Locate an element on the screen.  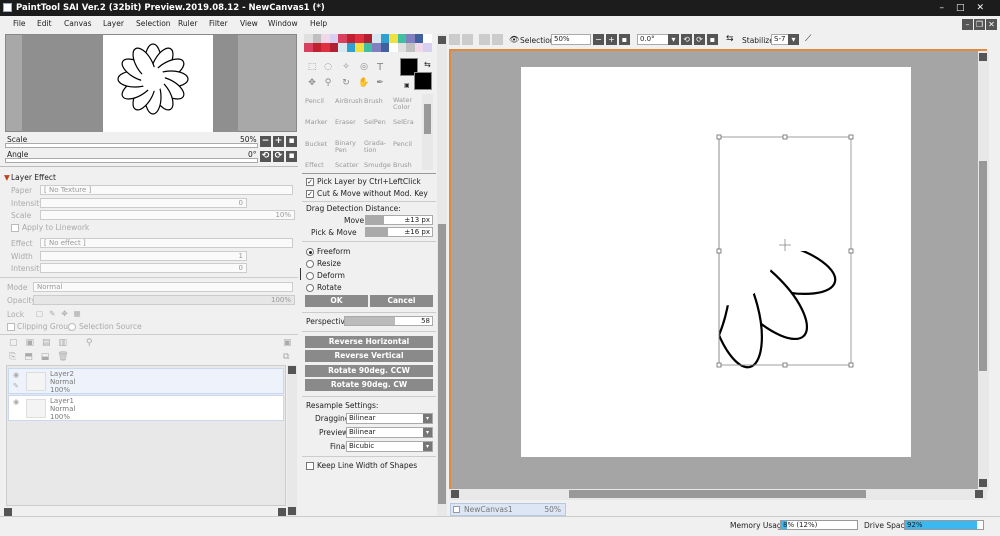
deform-radio is located at coordinates (310, 276).